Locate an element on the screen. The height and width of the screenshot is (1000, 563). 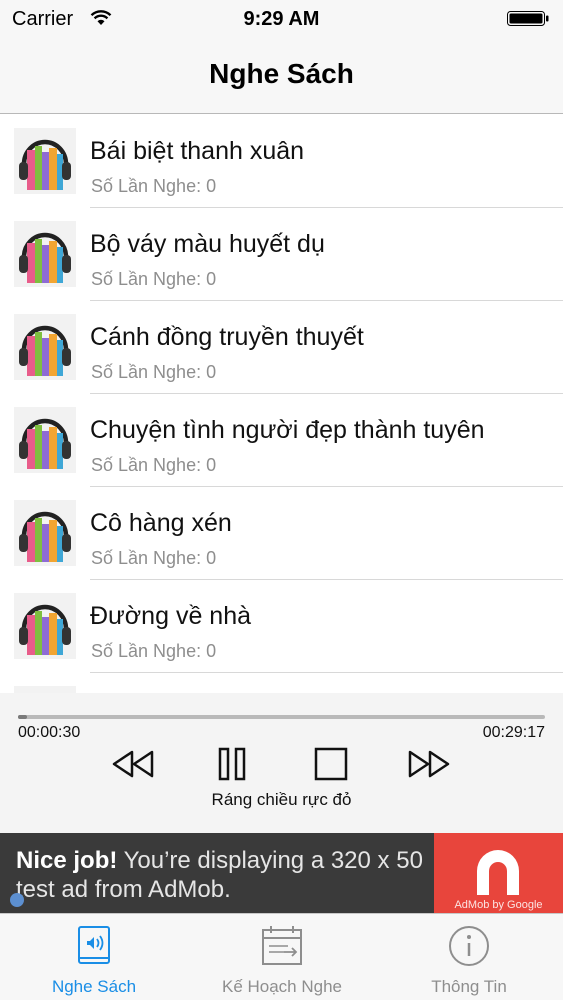
now-playing-title: Ráng chiều rực đỏ is located at coordinates (281, 799).